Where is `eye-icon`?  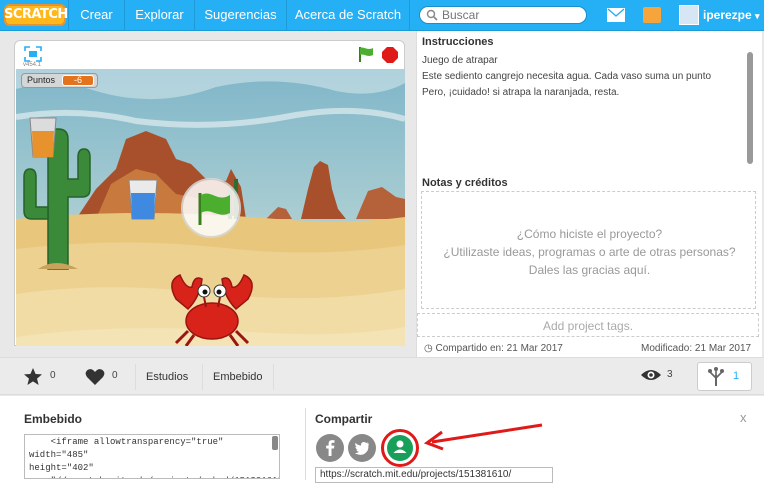
eye-icon is located at coordinates (651, 375).